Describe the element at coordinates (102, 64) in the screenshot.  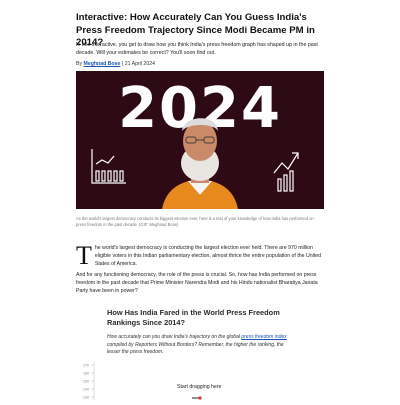
I see `author-link: Meghnad Bose` at that location.